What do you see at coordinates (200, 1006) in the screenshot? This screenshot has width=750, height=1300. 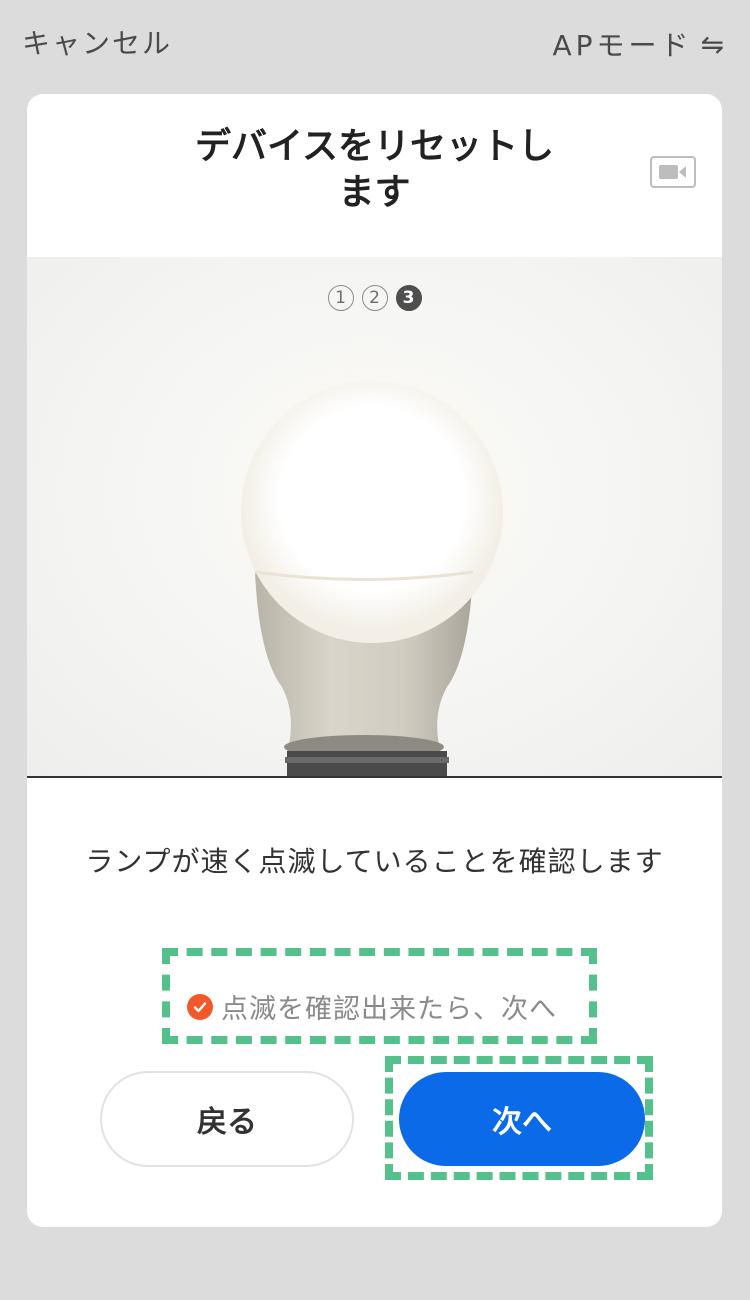 I see `check-circle-icon` at bounding box center [200, 1006].